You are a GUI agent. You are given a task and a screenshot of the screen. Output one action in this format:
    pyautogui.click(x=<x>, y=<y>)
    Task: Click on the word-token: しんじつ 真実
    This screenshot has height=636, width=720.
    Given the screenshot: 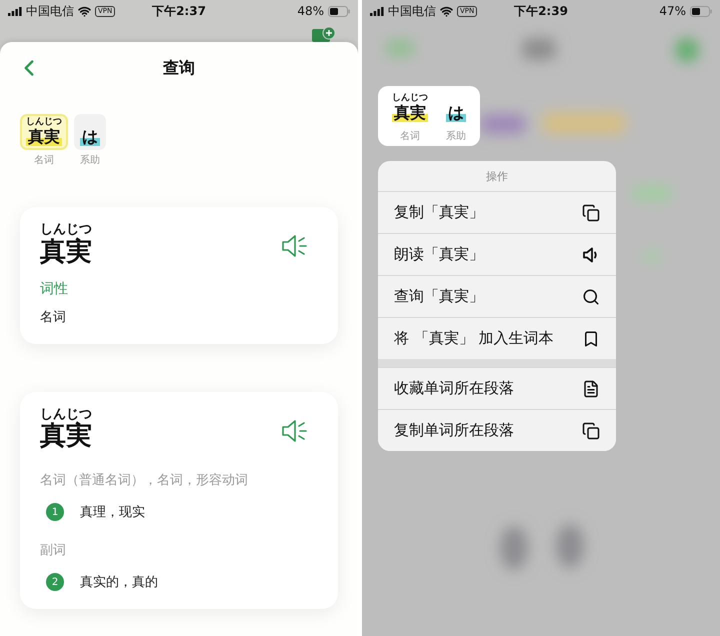 What is the action you would take?
    pyautogui.click(x=44, y=132)
    